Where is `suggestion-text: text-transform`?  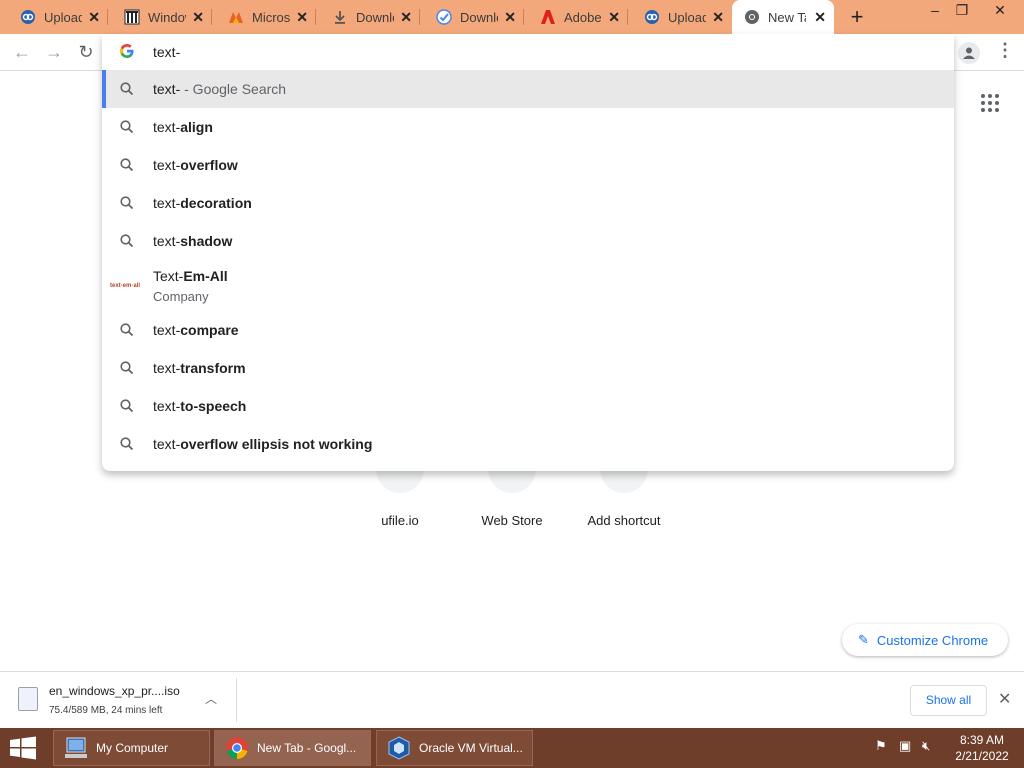 suggestion-text: text-transform is located at coordinates (199, 368).